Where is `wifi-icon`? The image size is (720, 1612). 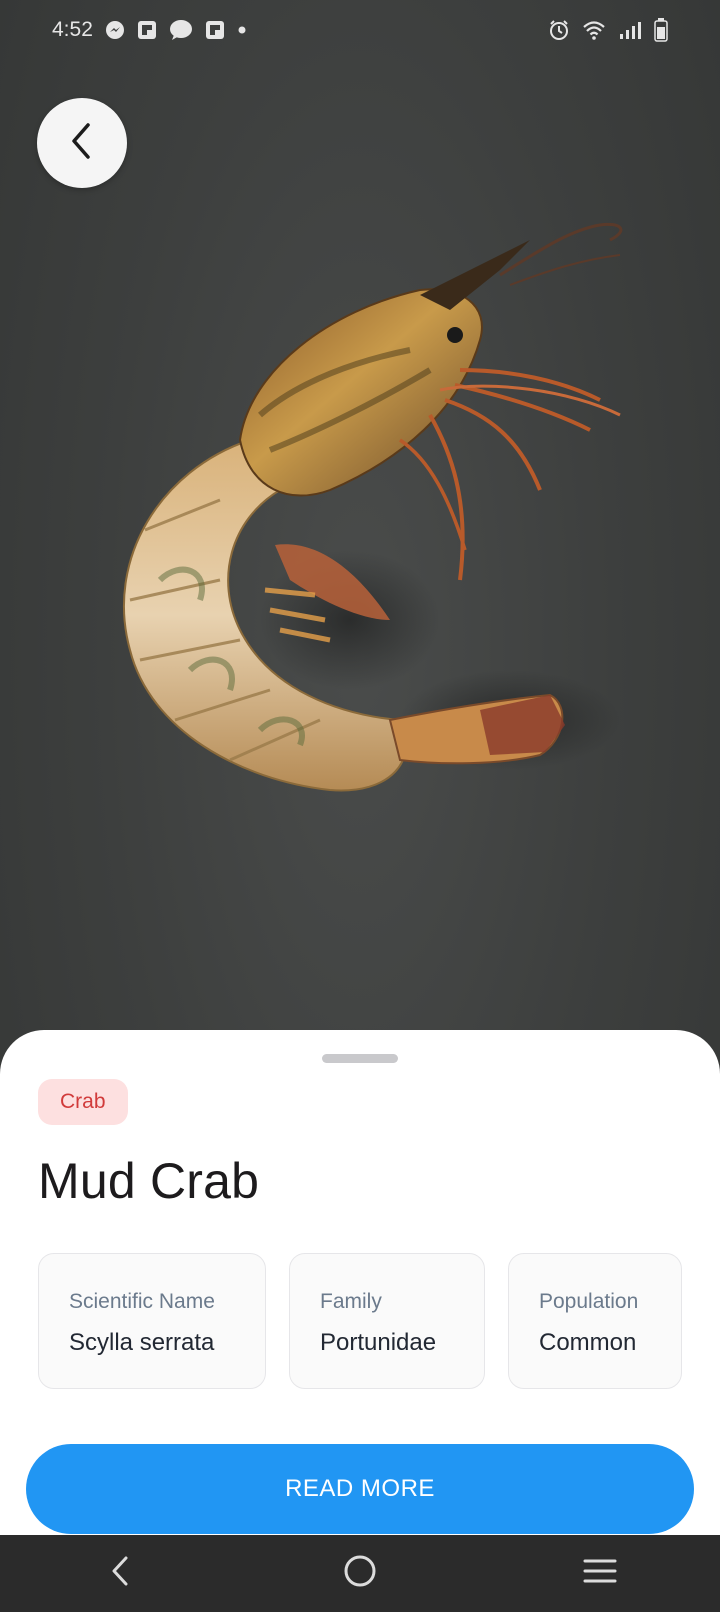
wifi-icon is located at coordinates (594, 30).